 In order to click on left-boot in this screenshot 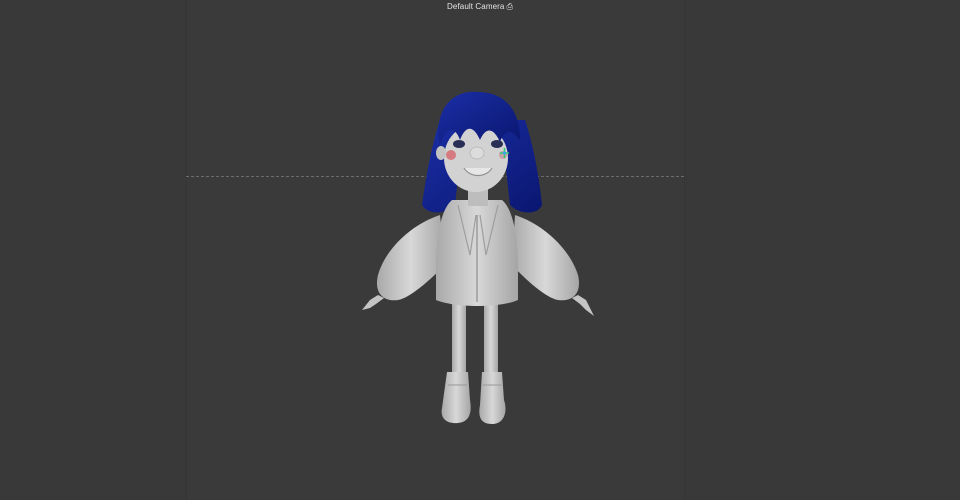, I will do `click(456, 398)`.